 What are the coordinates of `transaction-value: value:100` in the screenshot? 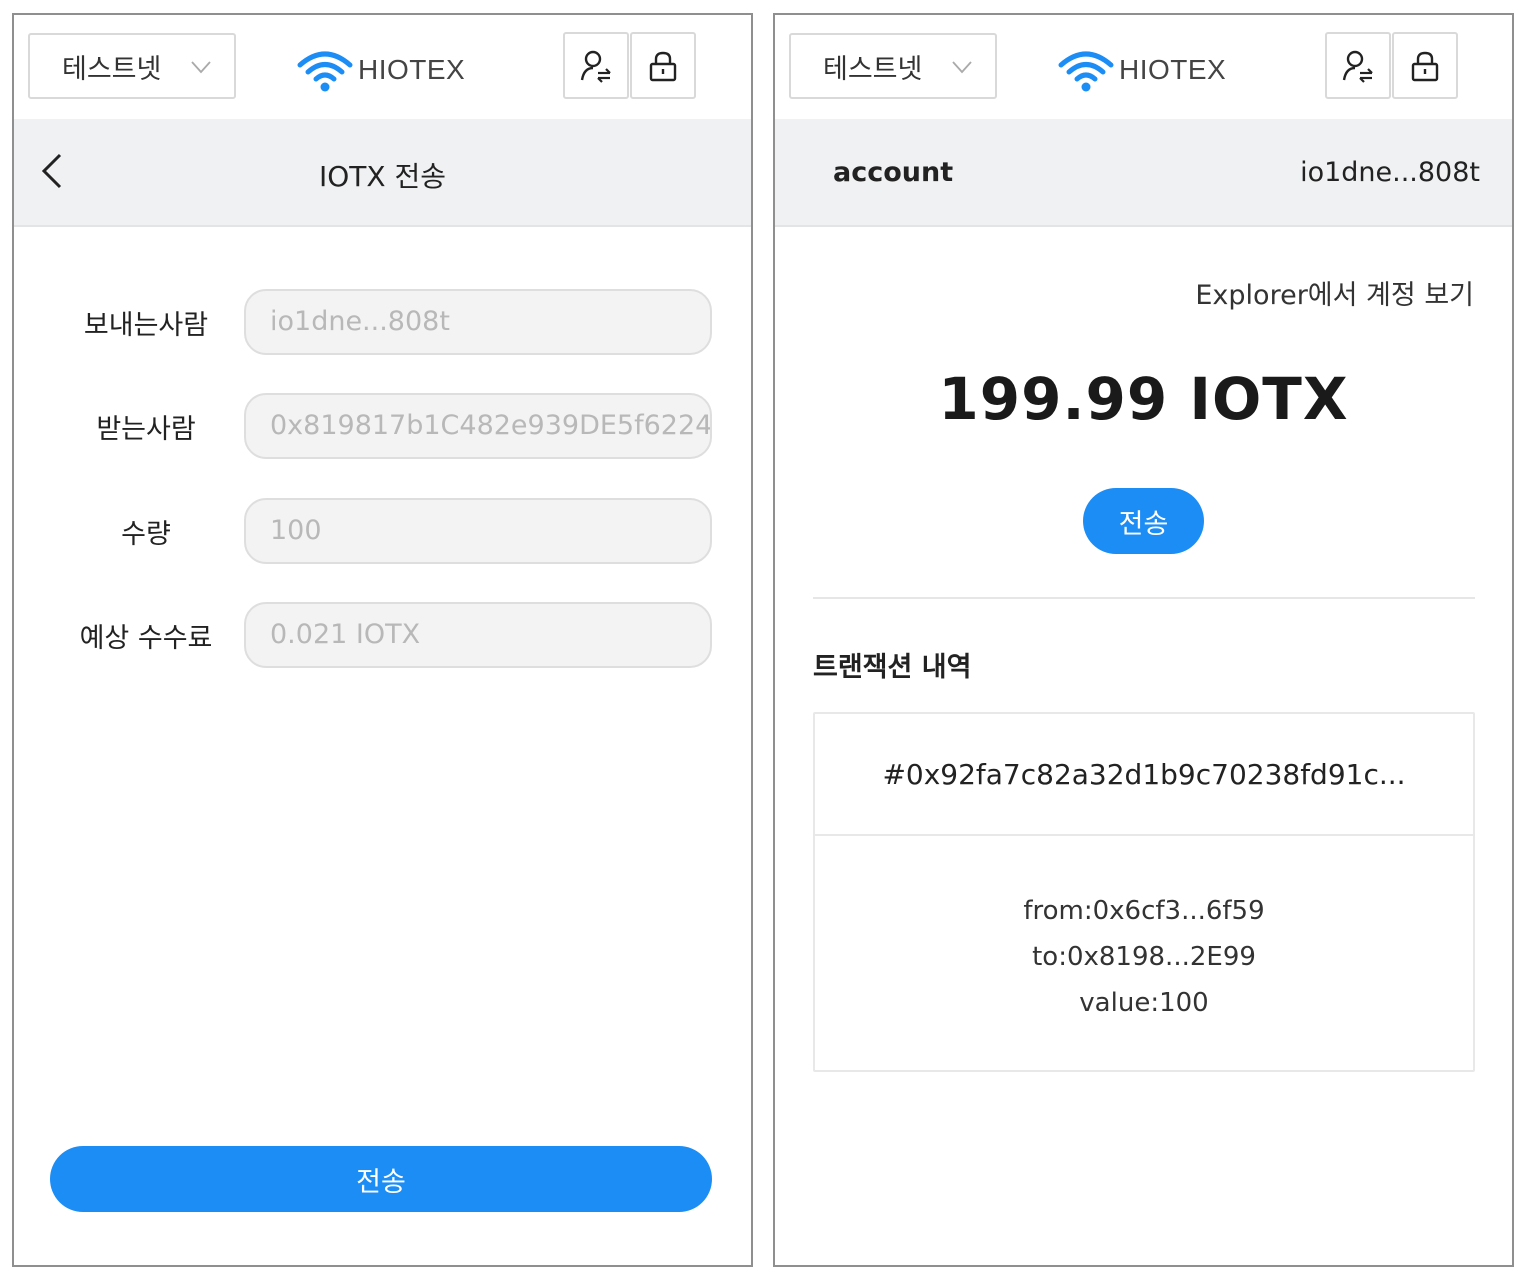 It's located at (1144, 1003).